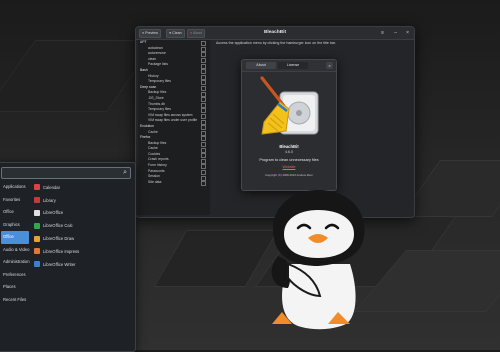 The image size is (500, 352). Describe the element at coordinates (143, 42) in the screenshot. I see `tree-item-label: APT` at that location.